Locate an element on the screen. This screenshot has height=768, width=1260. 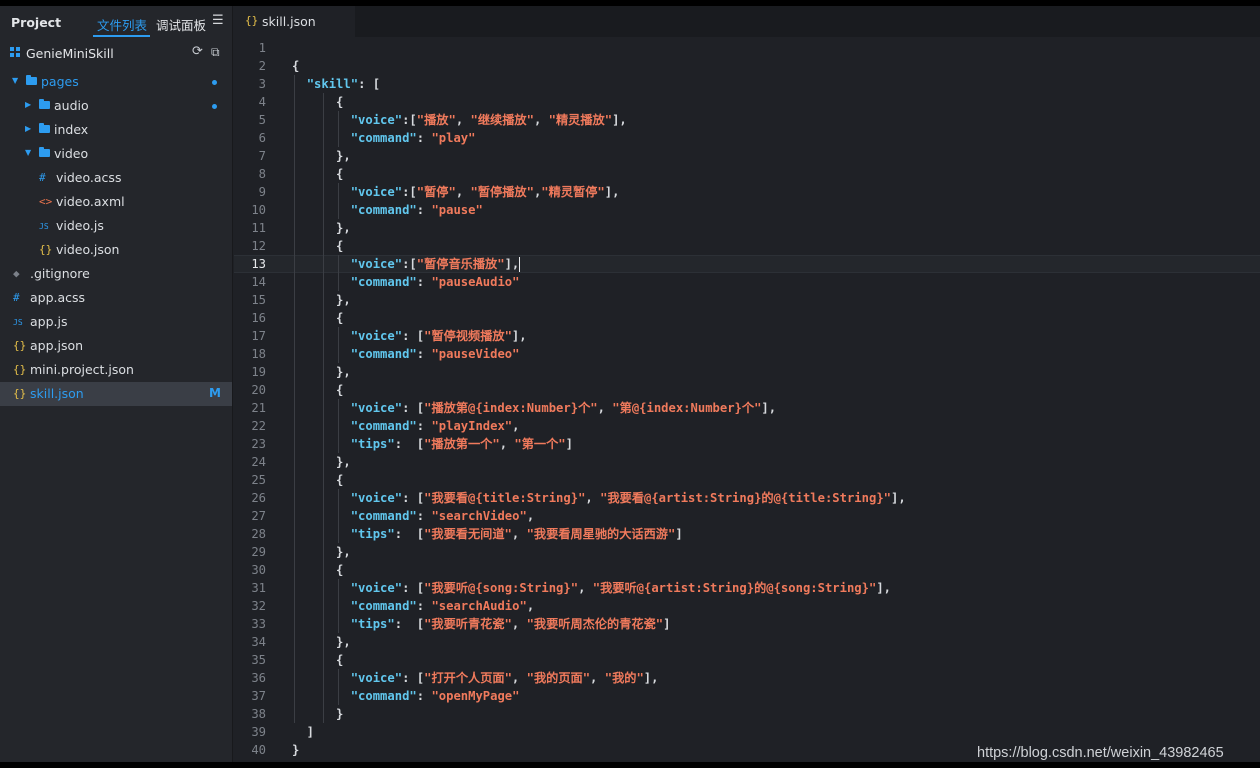
tree-item-video-js: JS video.js is located at coordinates (116, 226).